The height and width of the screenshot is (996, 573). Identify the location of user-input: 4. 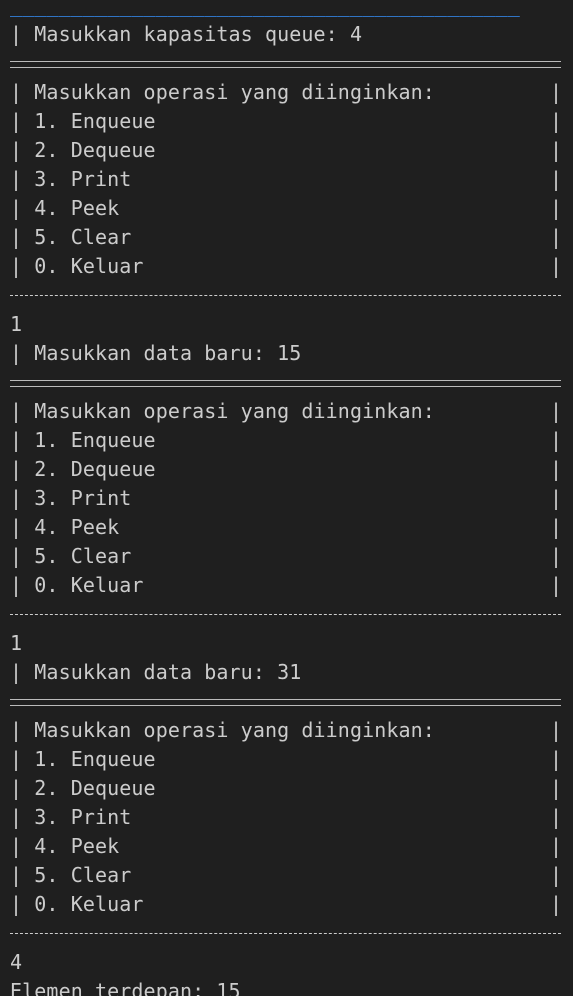
(16, 962).